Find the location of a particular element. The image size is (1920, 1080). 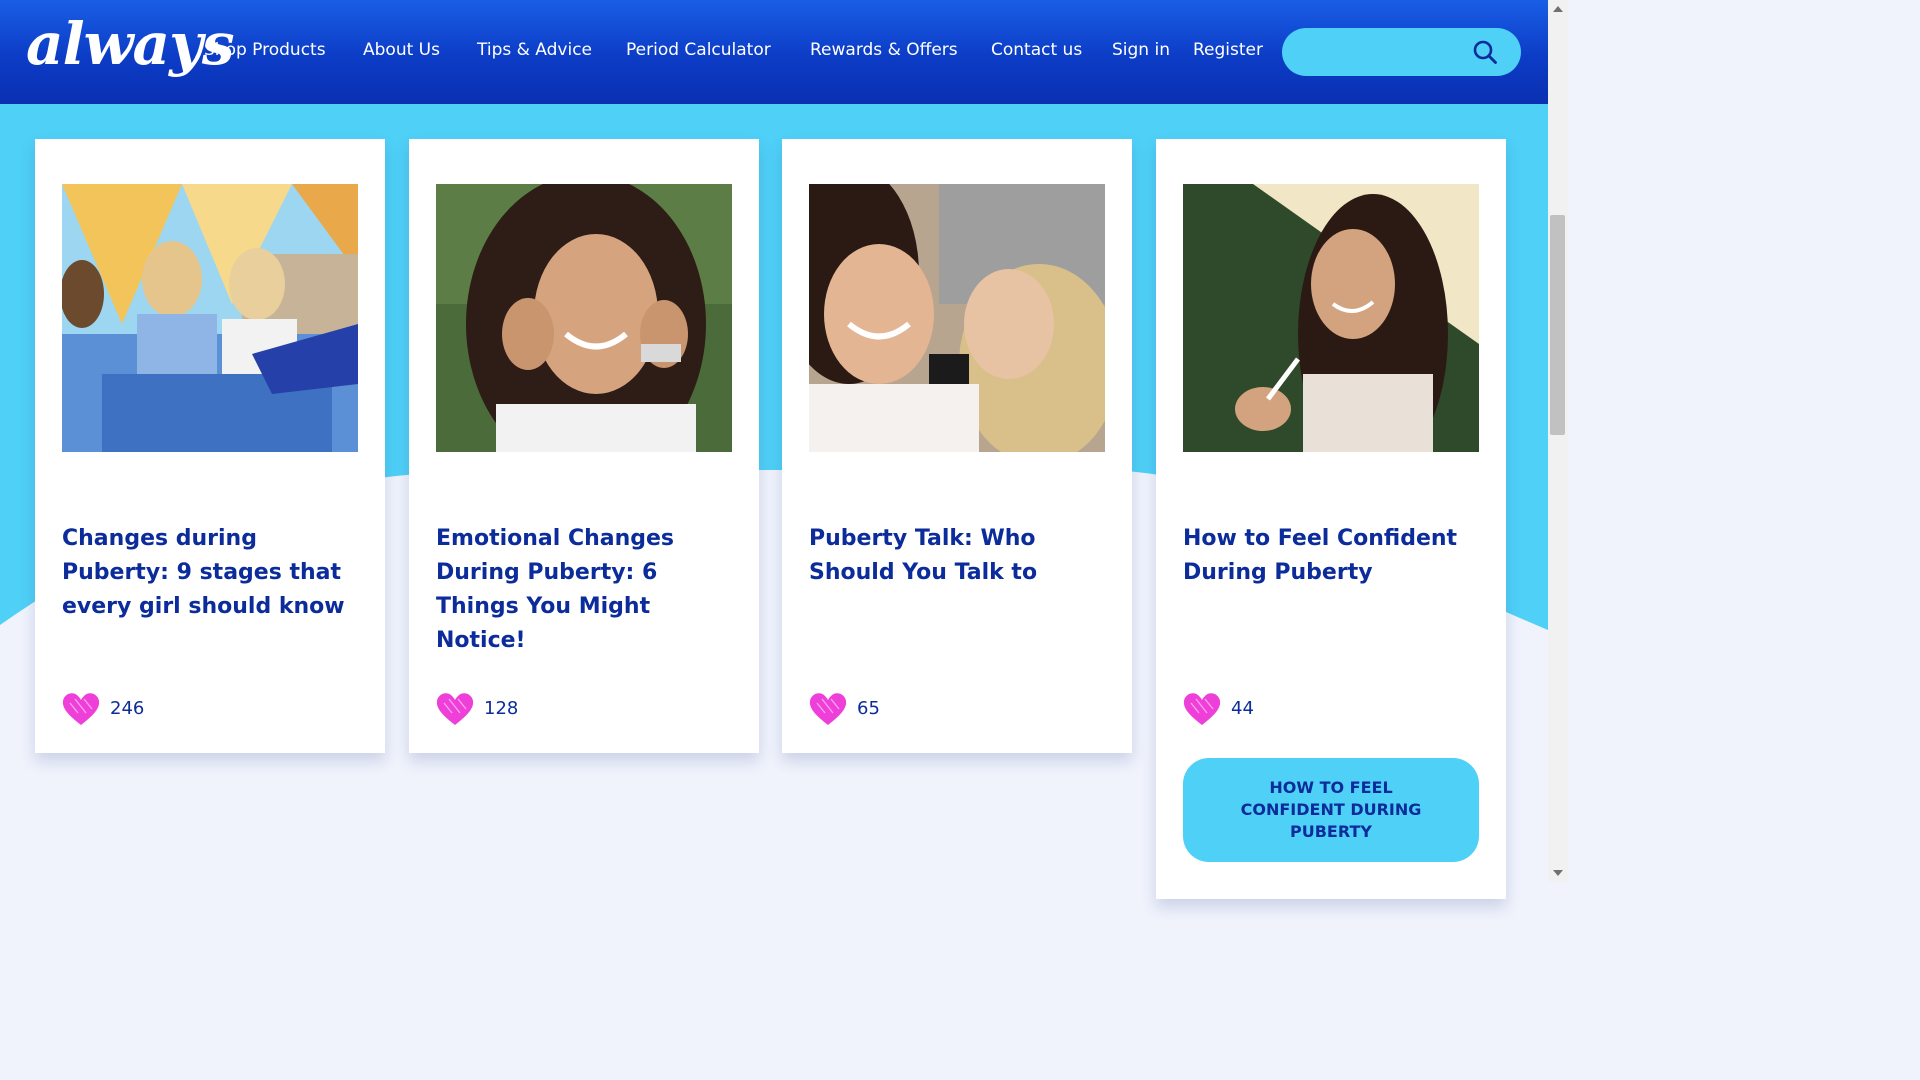

nav-about-us: About Us is located at coordinates (401, 50).